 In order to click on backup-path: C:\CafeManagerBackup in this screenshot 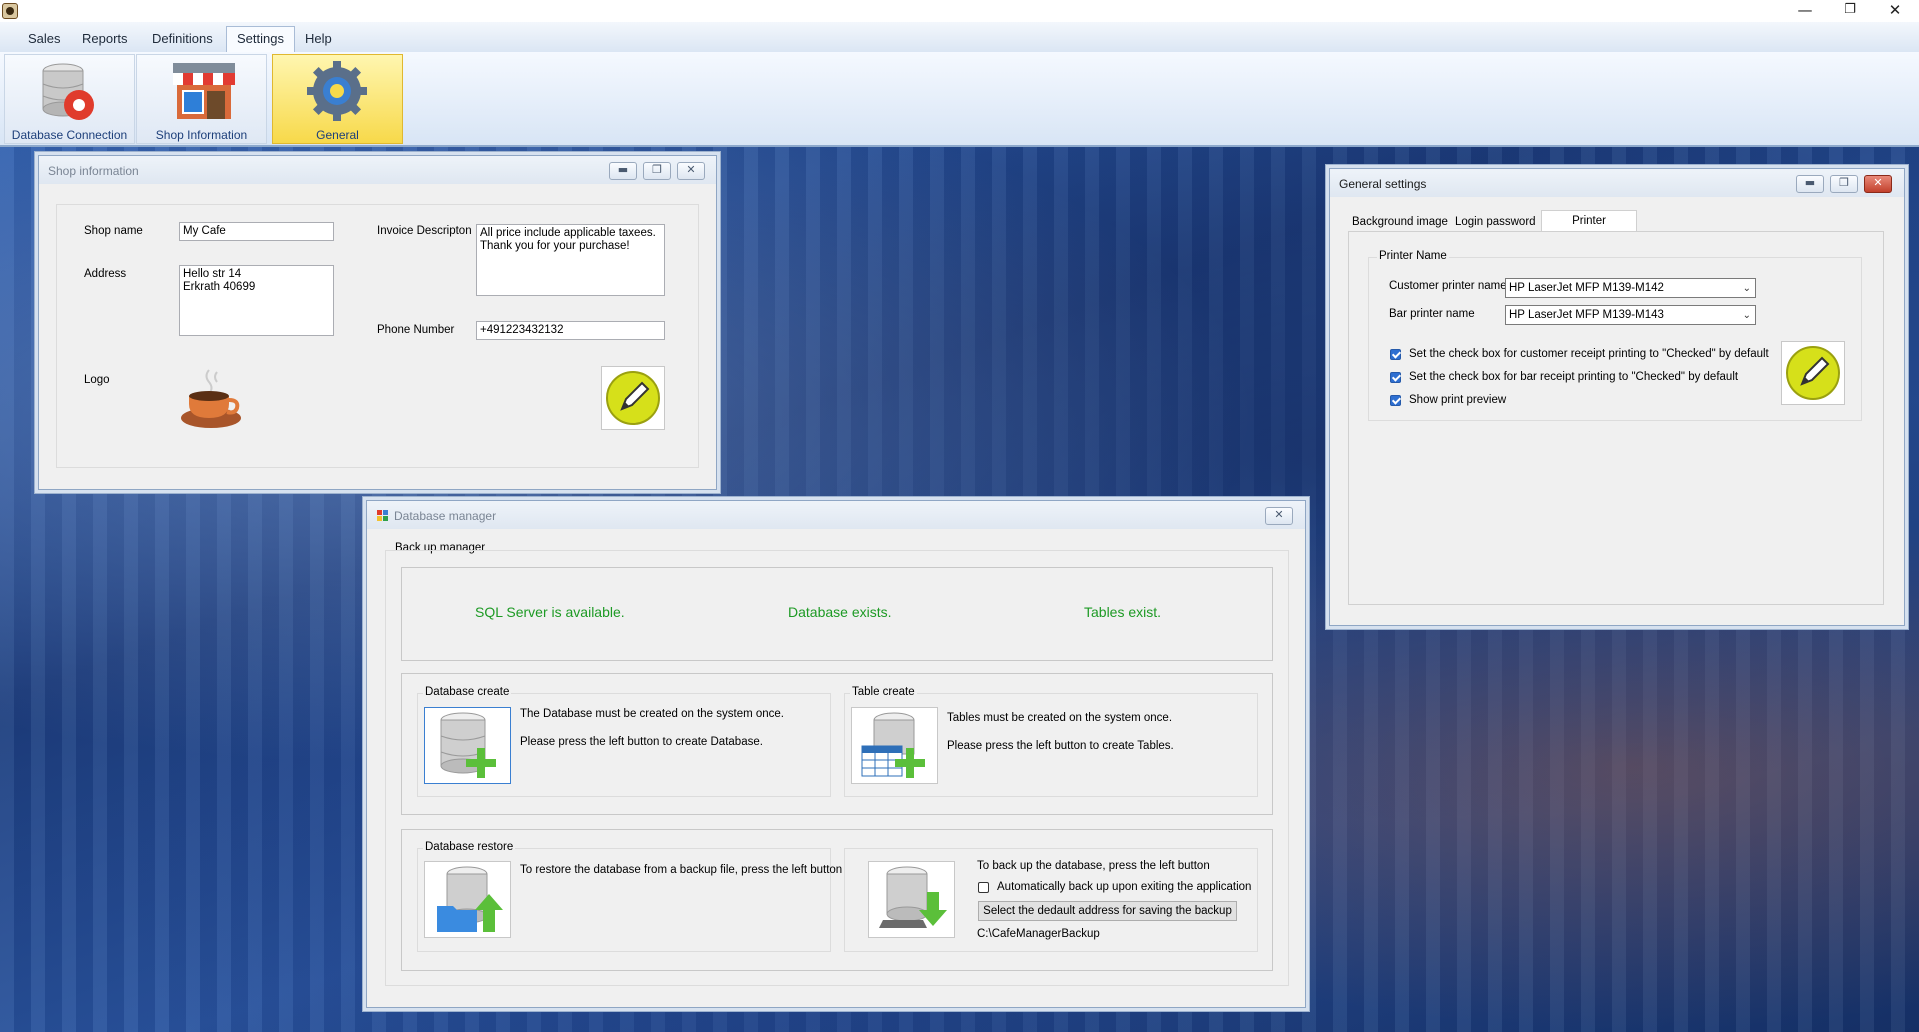, I will do `click(1038, 934)`.